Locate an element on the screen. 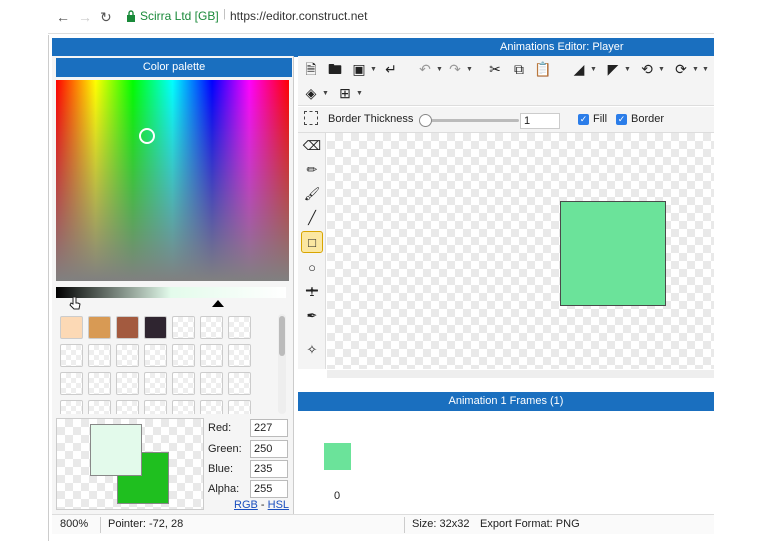 The height and width of the screenshot is (541, 763). grid-icon: ⊞ is located at coordinates (345, 93).